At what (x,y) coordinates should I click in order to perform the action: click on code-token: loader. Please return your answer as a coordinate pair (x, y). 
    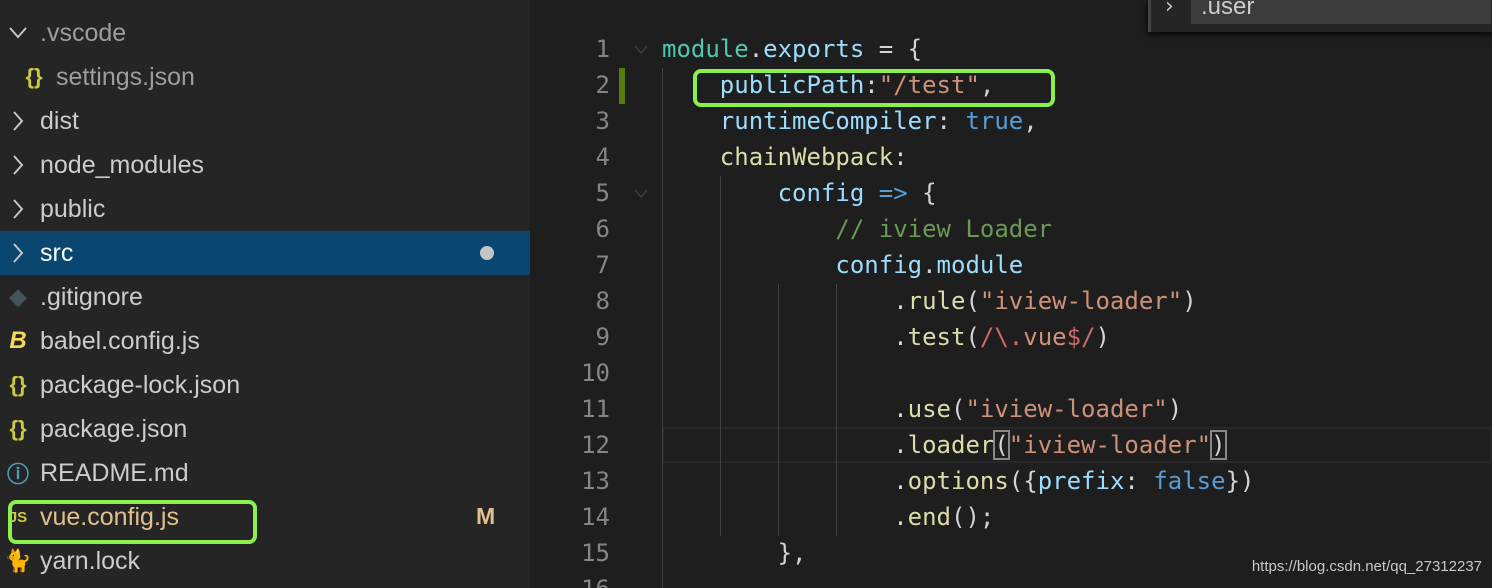
    Looking at the image, I should click on (951, 445).